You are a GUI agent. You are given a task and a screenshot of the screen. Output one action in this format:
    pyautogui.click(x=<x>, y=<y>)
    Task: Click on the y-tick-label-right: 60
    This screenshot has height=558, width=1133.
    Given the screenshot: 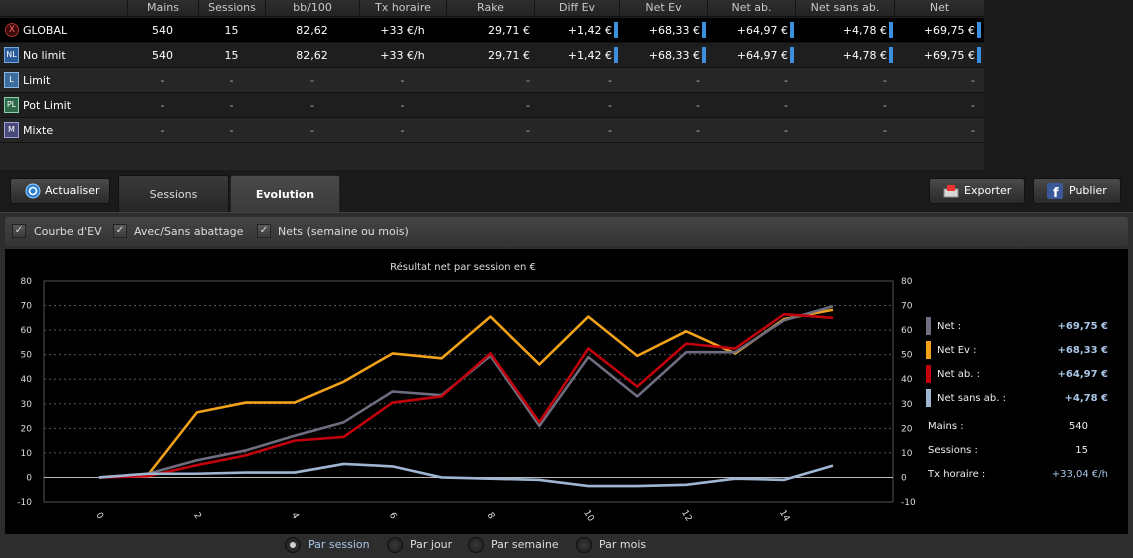 What is the action you would take?
    pyautogui.click(x=907, y=331)
    